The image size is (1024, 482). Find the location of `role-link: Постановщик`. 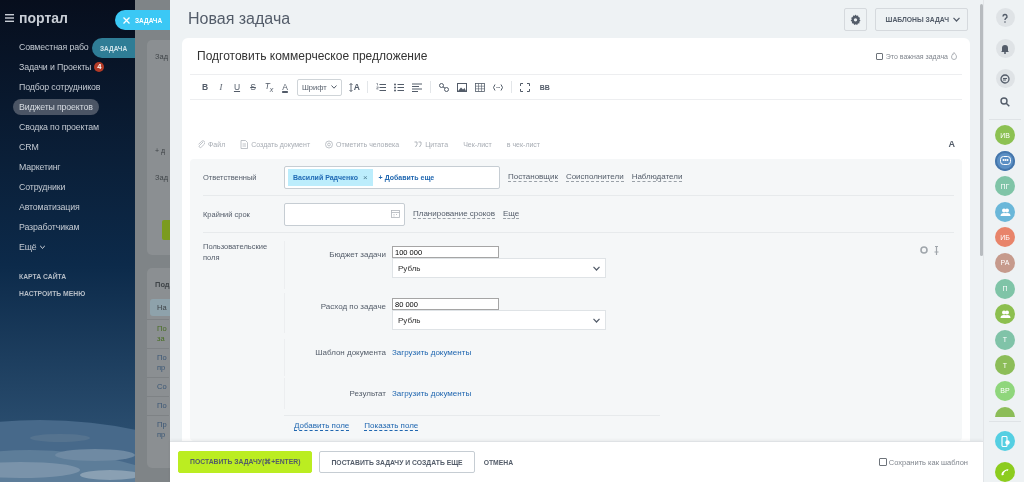

role-link: Постановщик is located at coordinates (533, 177).